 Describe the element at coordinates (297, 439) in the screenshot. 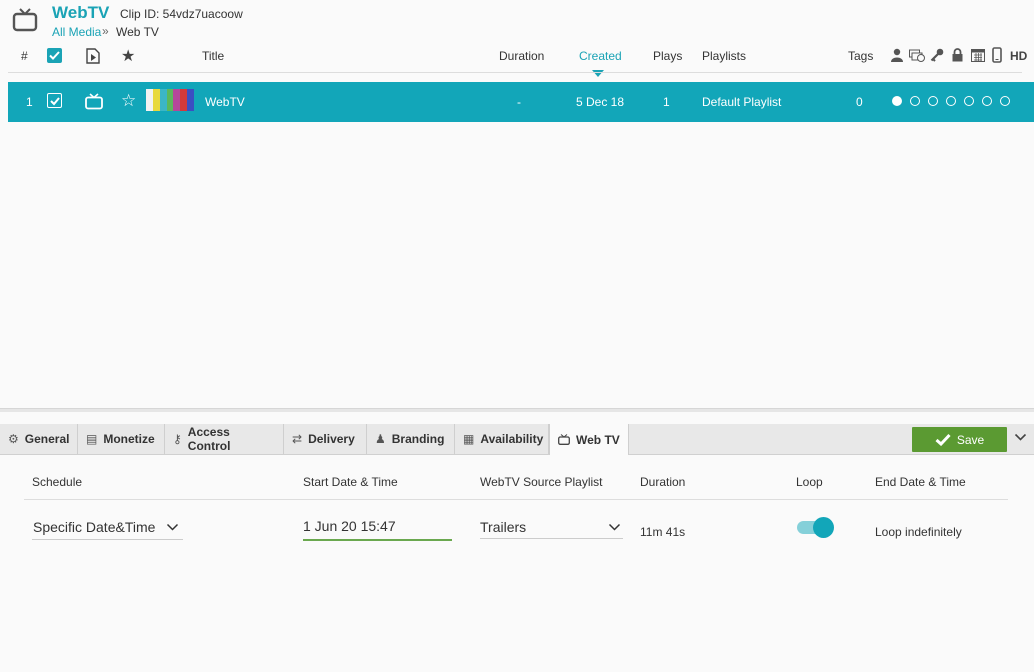

I see `shuffle-icon: ⇄` at that location.